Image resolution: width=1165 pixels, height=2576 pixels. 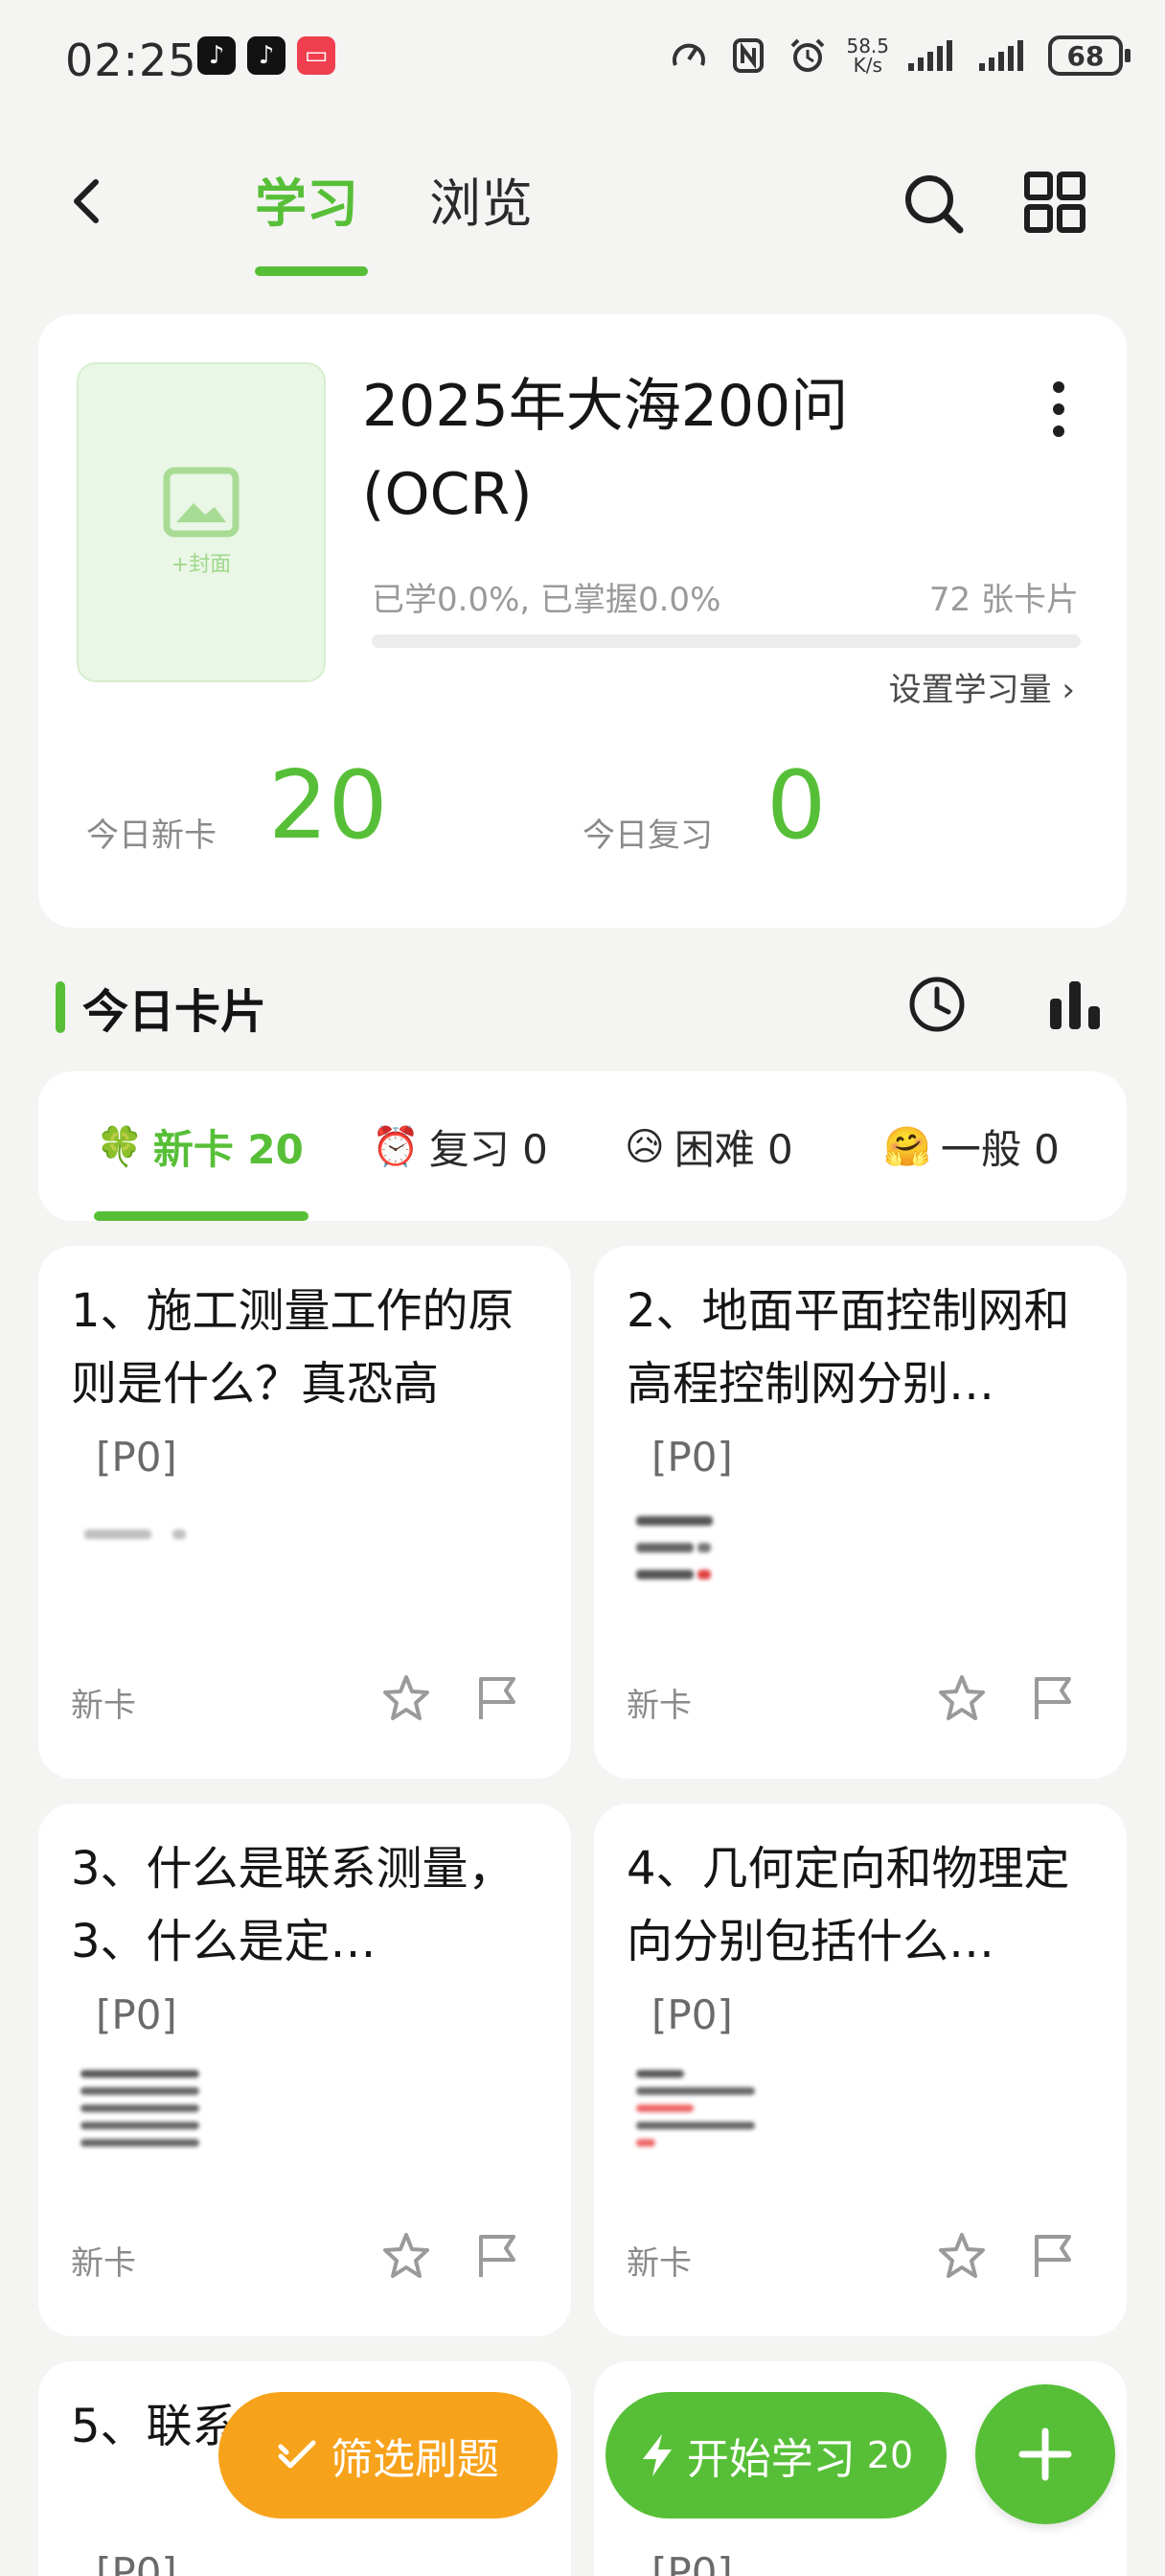 I want to click on filter-label: 新卡 20, so click(x=228, y=1149).